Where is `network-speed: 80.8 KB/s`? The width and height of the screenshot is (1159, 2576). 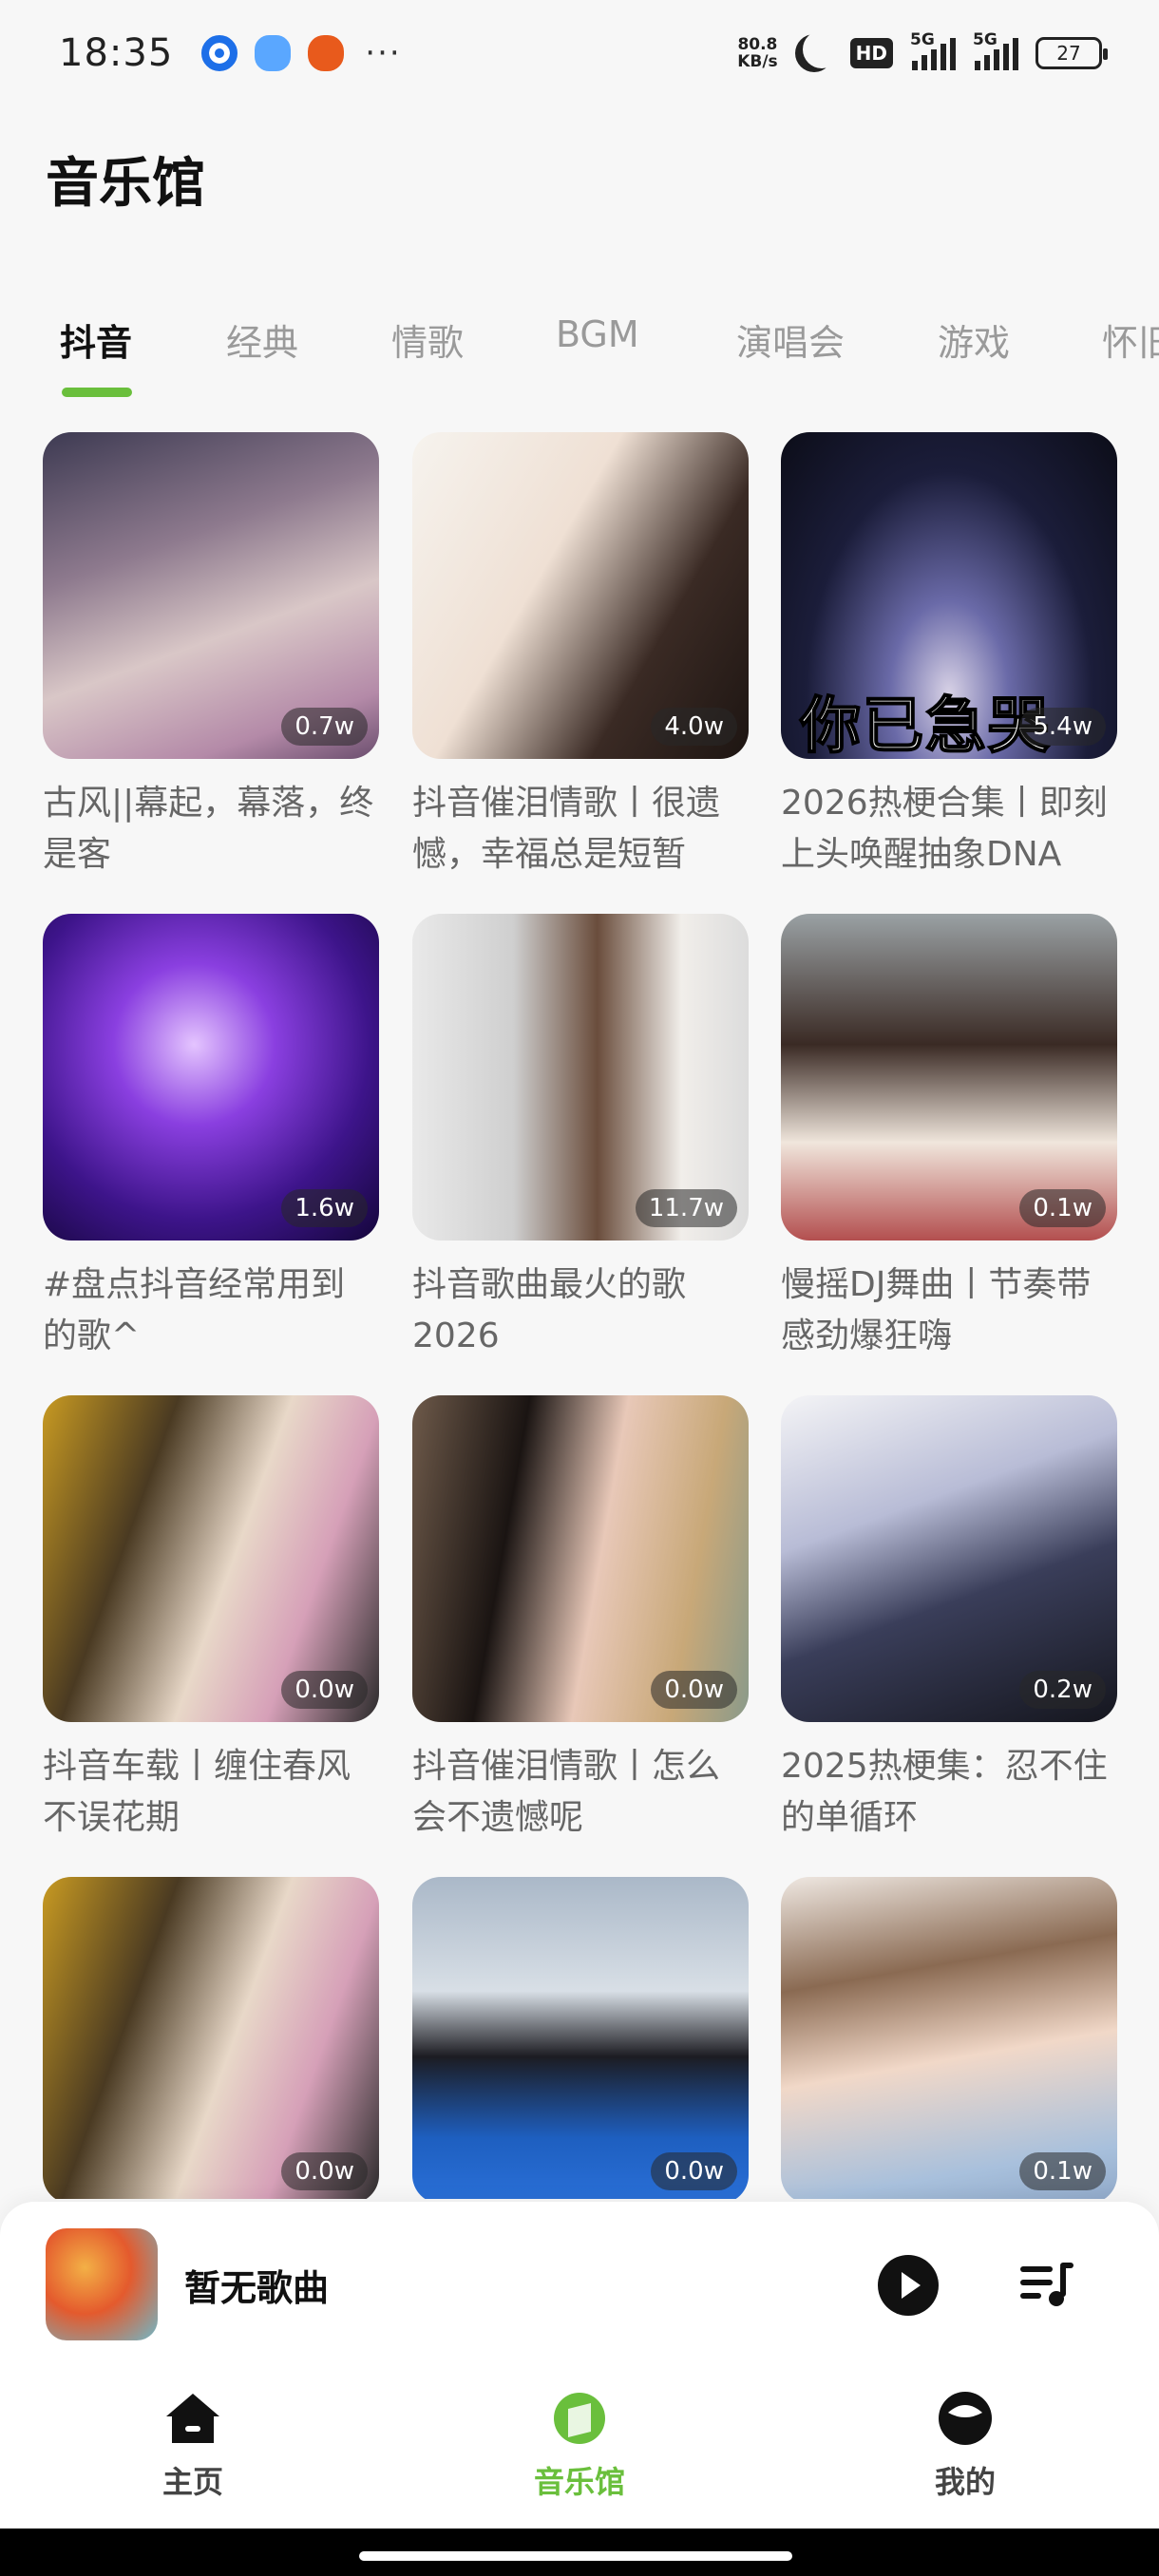 network-speed: 80.8 KB/s is located at coordinates (757, 53).